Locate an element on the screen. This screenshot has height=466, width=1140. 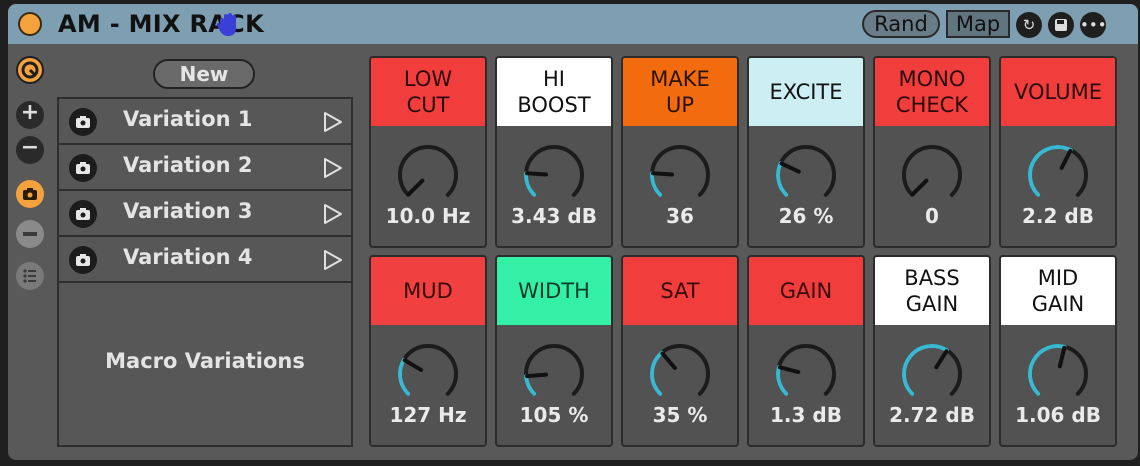
macro-name-label: GAIN is located at coordinates (806, 291).